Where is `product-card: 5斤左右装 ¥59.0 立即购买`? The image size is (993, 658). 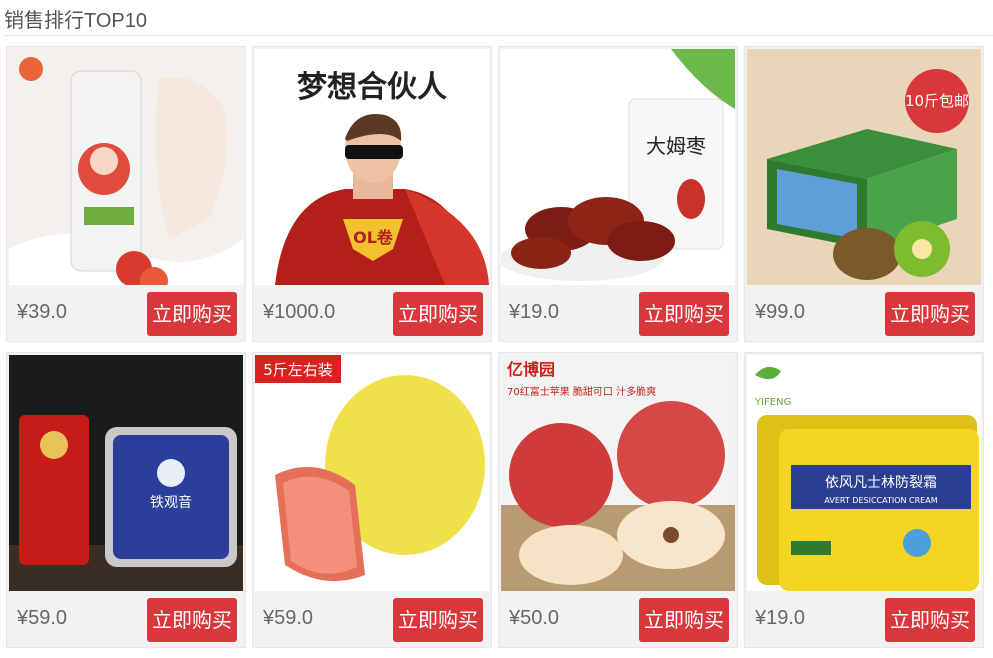
product-card: 5斤左右装 ¥59.0 立即购买 is located at coordinates (372, 500).